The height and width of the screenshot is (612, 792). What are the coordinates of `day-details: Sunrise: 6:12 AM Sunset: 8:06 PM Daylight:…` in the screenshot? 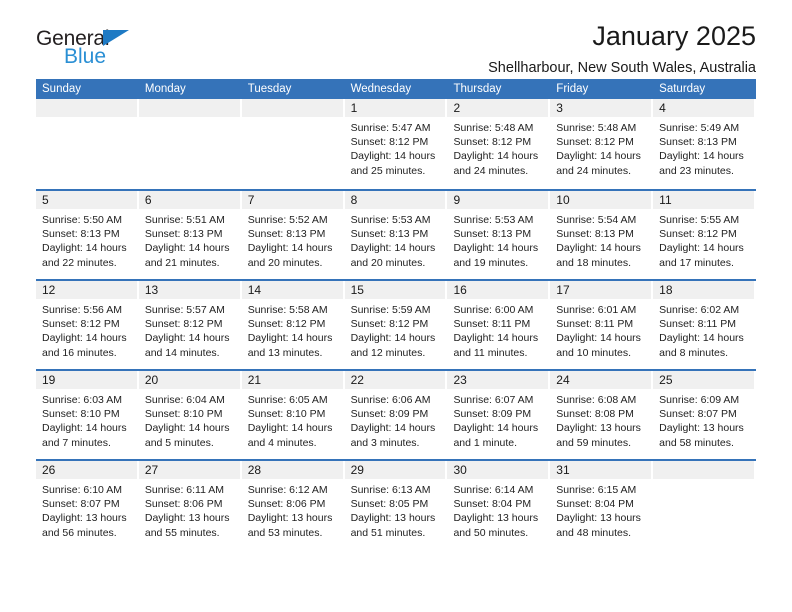 It's located at (293, 509).